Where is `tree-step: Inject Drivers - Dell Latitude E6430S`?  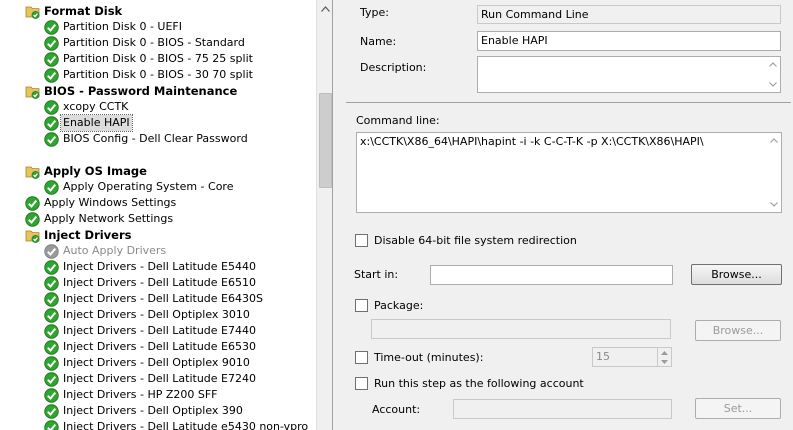
tree-step: Inject Drivers - Dell Latitude E6430S is located at coordinates (153, 299).